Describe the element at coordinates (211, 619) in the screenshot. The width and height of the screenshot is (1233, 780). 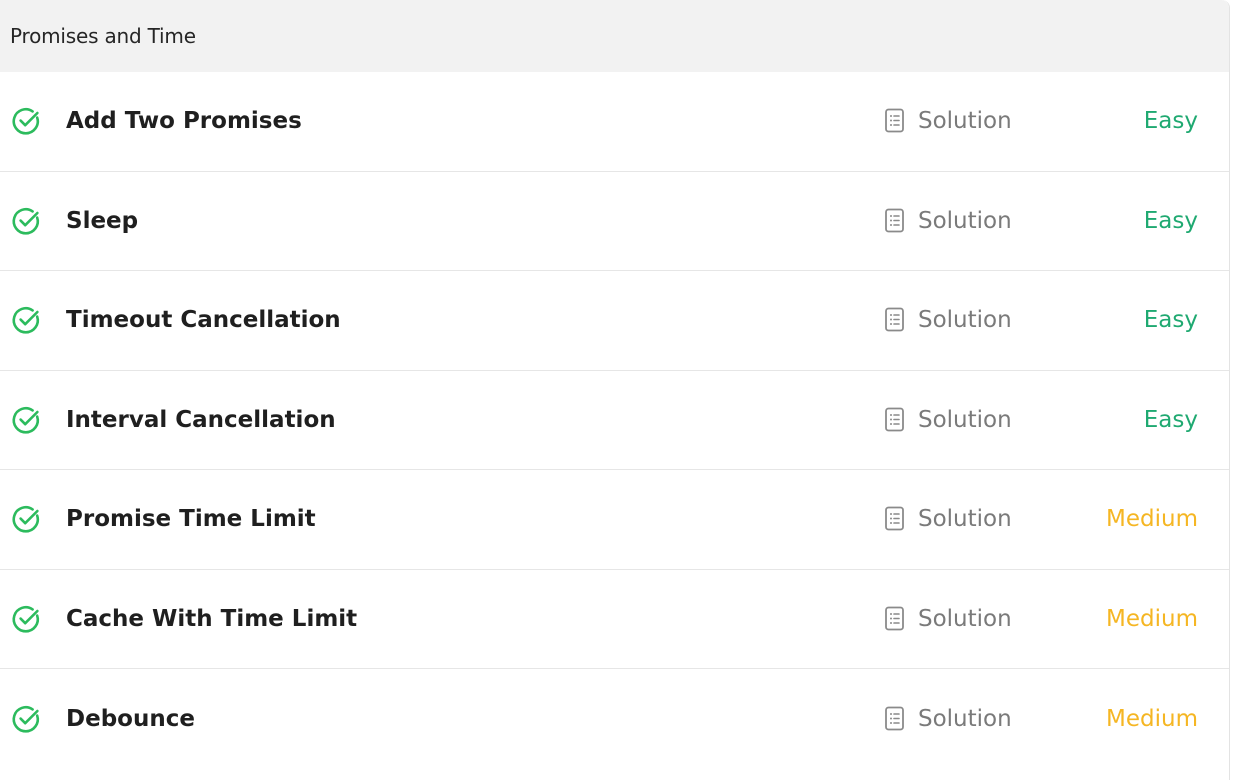
I see `problem-title-link: Cache With Time Limit` at that location.